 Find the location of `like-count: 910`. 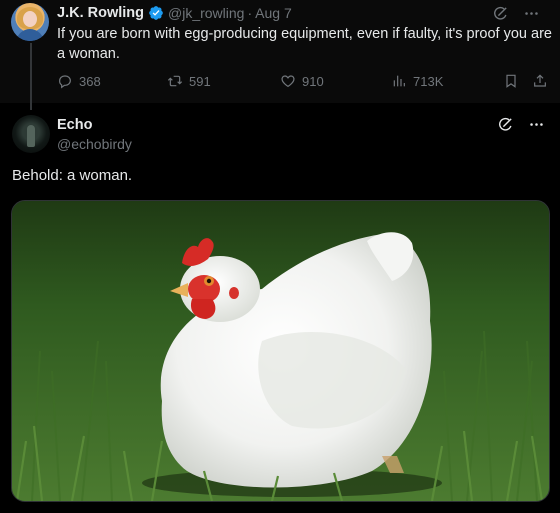

like-count: 910 is located at coordinates (313, 81).